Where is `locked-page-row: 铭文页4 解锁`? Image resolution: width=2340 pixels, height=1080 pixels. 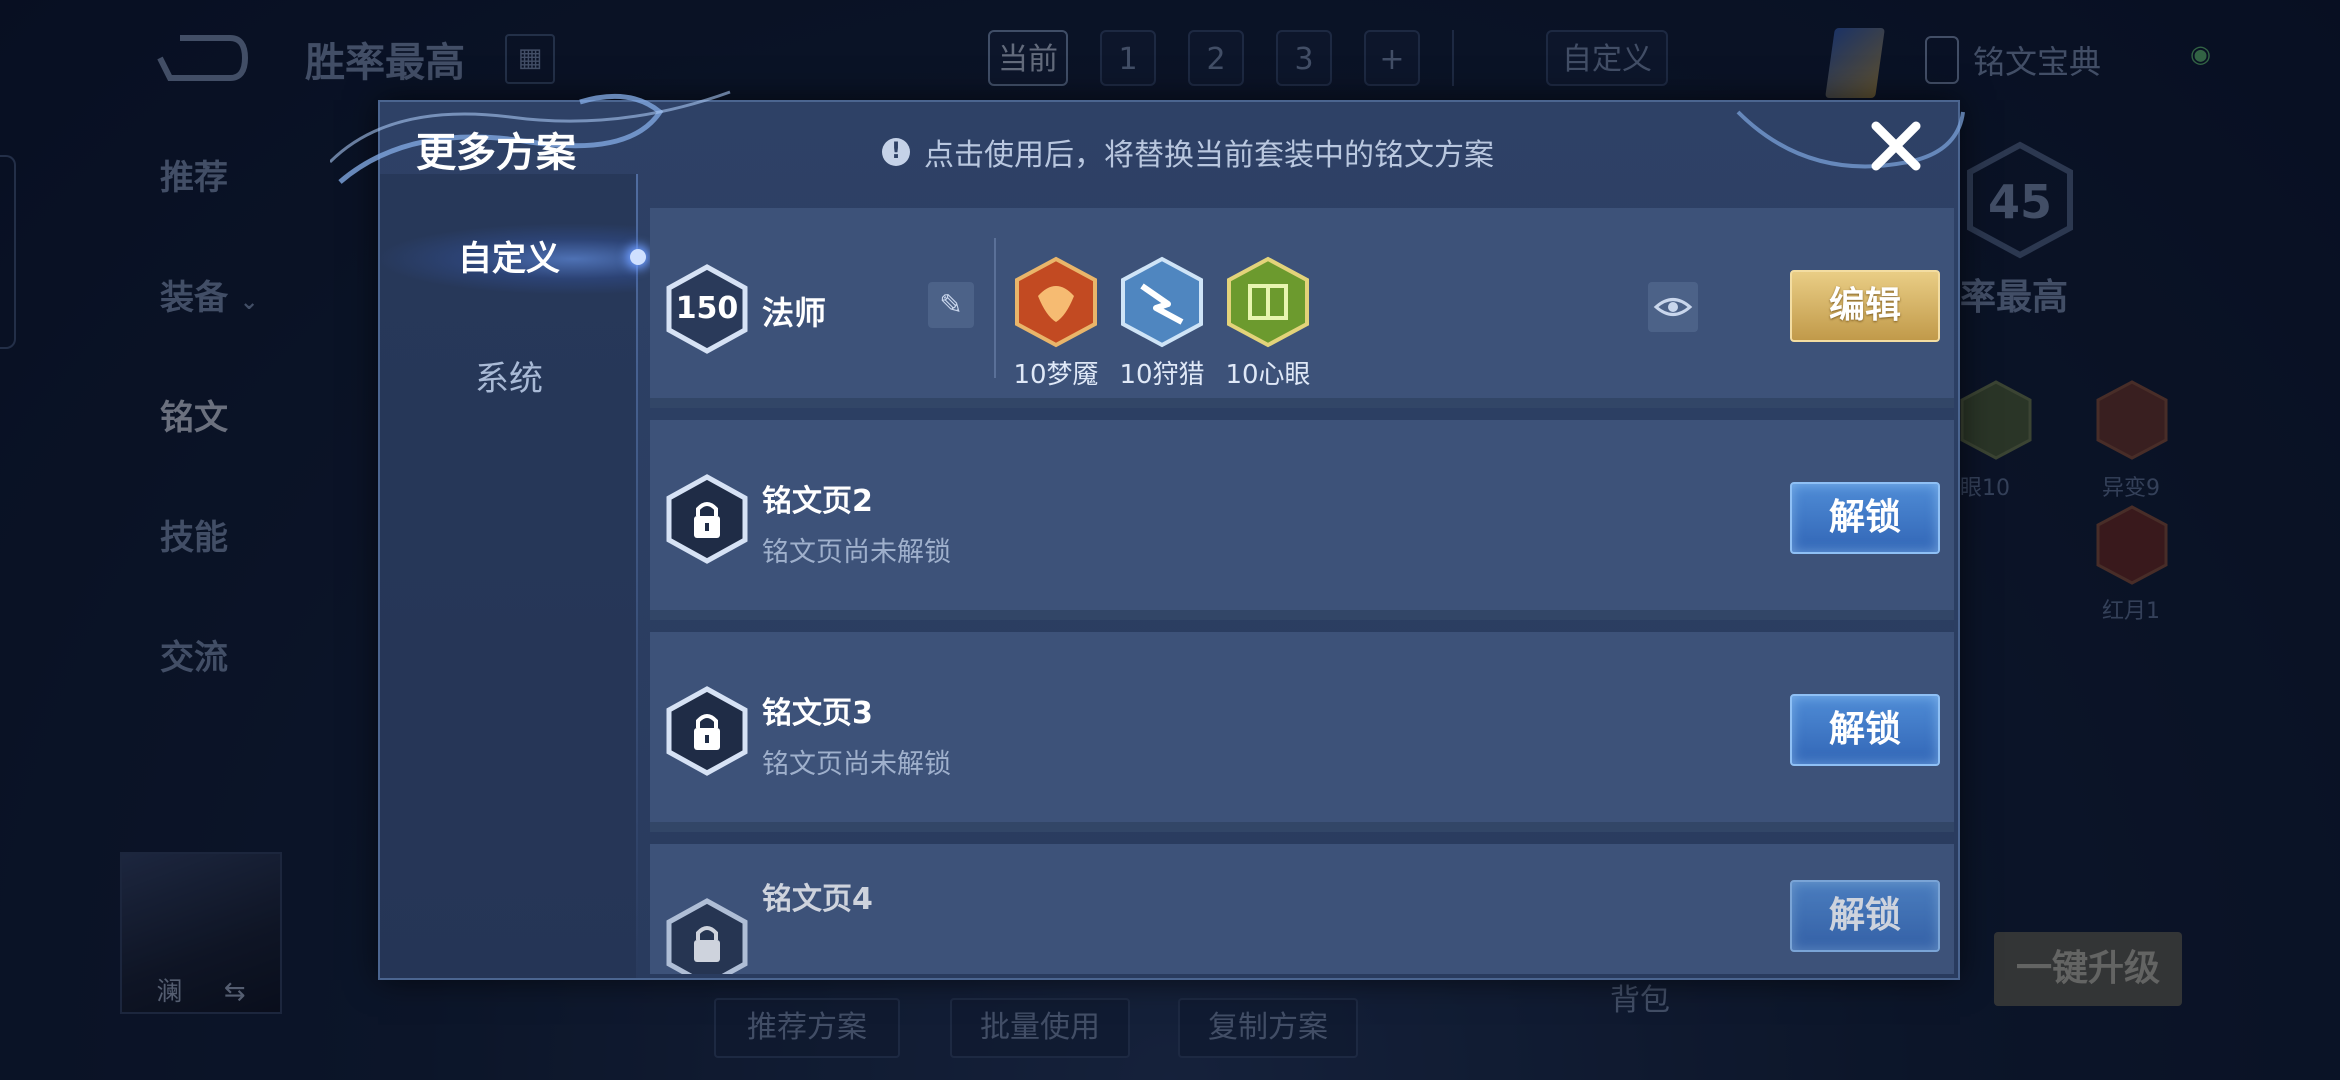
locked-page-row: 铭文页4 解锁 is located at coordinates (1302, 909).